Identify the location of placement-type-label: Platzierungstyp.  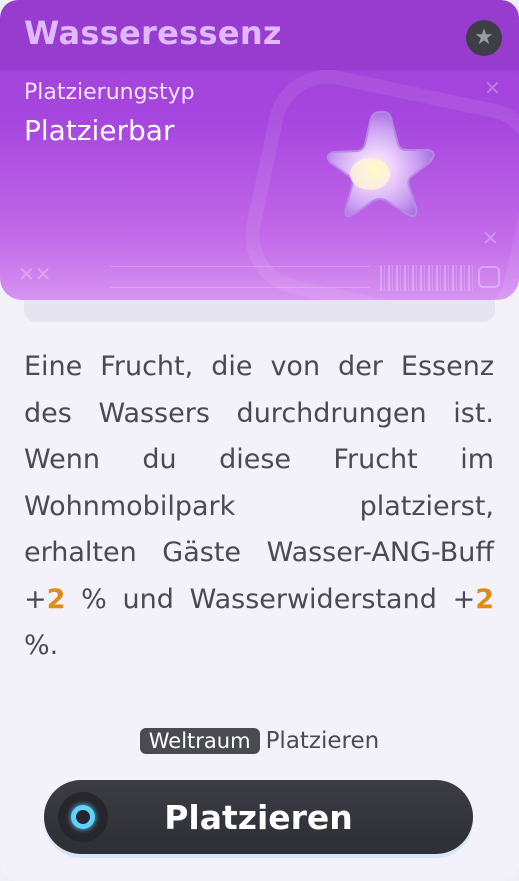
(109, 92).